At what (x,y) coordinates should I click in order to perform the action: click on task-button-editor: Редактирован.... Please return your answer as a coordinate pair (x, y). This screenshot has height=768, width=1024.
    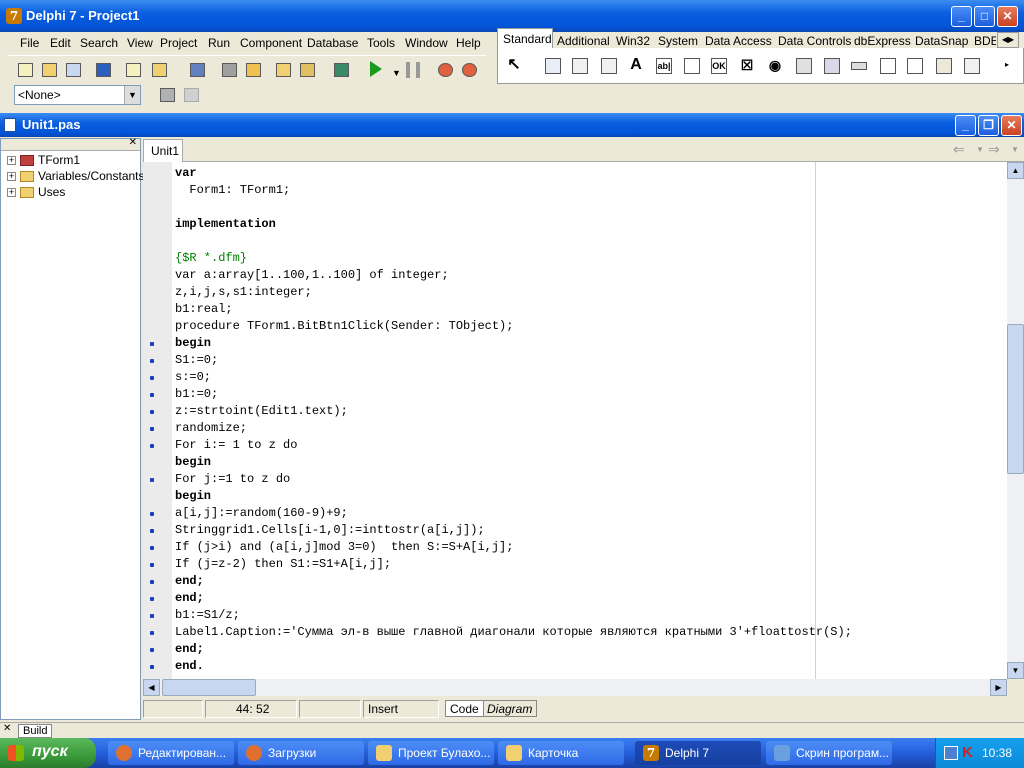
    Looking at the image, I should click on (171, 753).